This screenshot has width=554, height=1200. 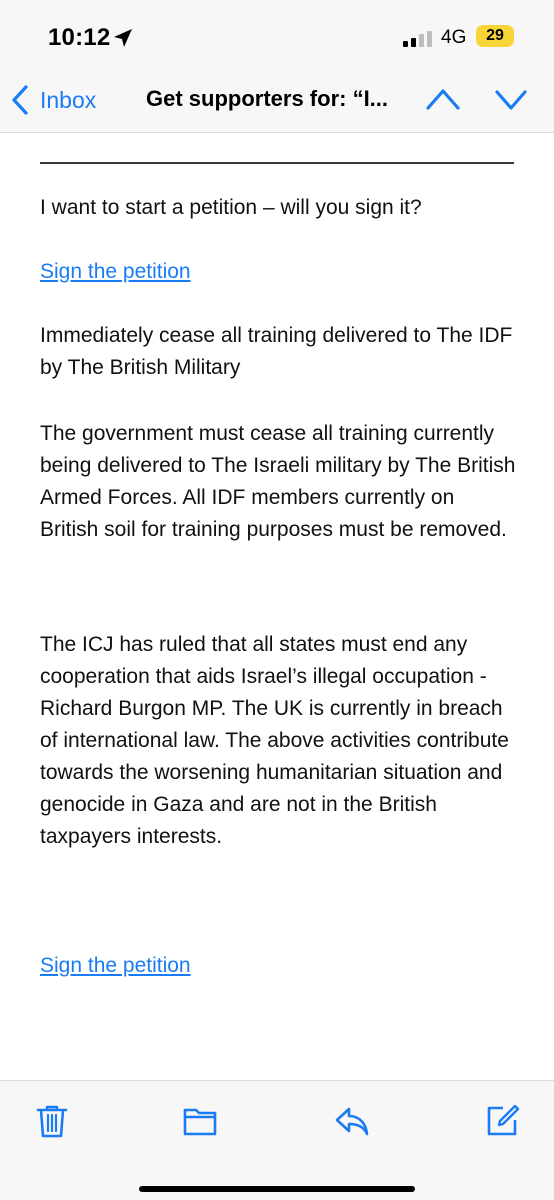 I want to click on chevron-left-icon, so click(x=20, y=100).